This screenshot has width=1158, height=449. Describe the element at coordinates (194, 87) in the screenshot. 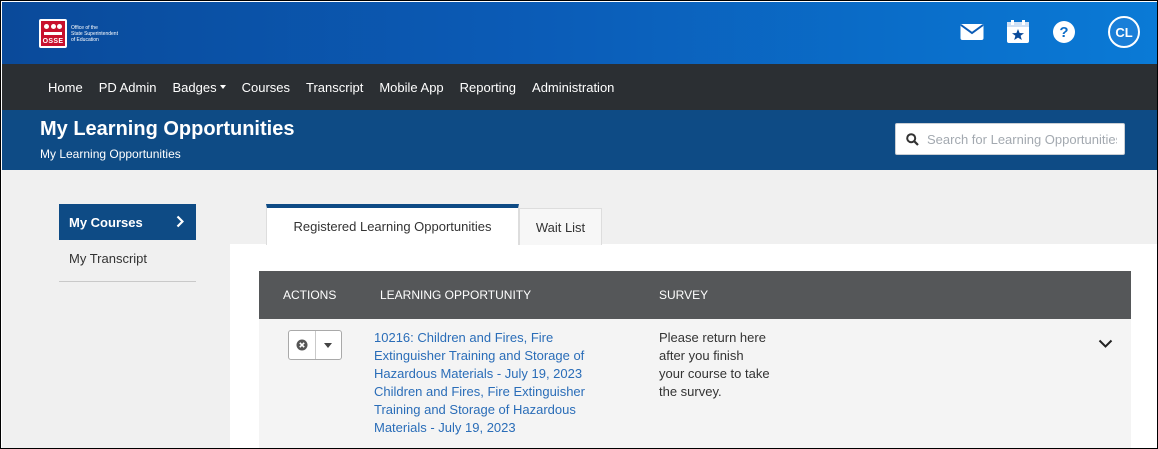

I see `nav-badges-label: Badges` at that location.